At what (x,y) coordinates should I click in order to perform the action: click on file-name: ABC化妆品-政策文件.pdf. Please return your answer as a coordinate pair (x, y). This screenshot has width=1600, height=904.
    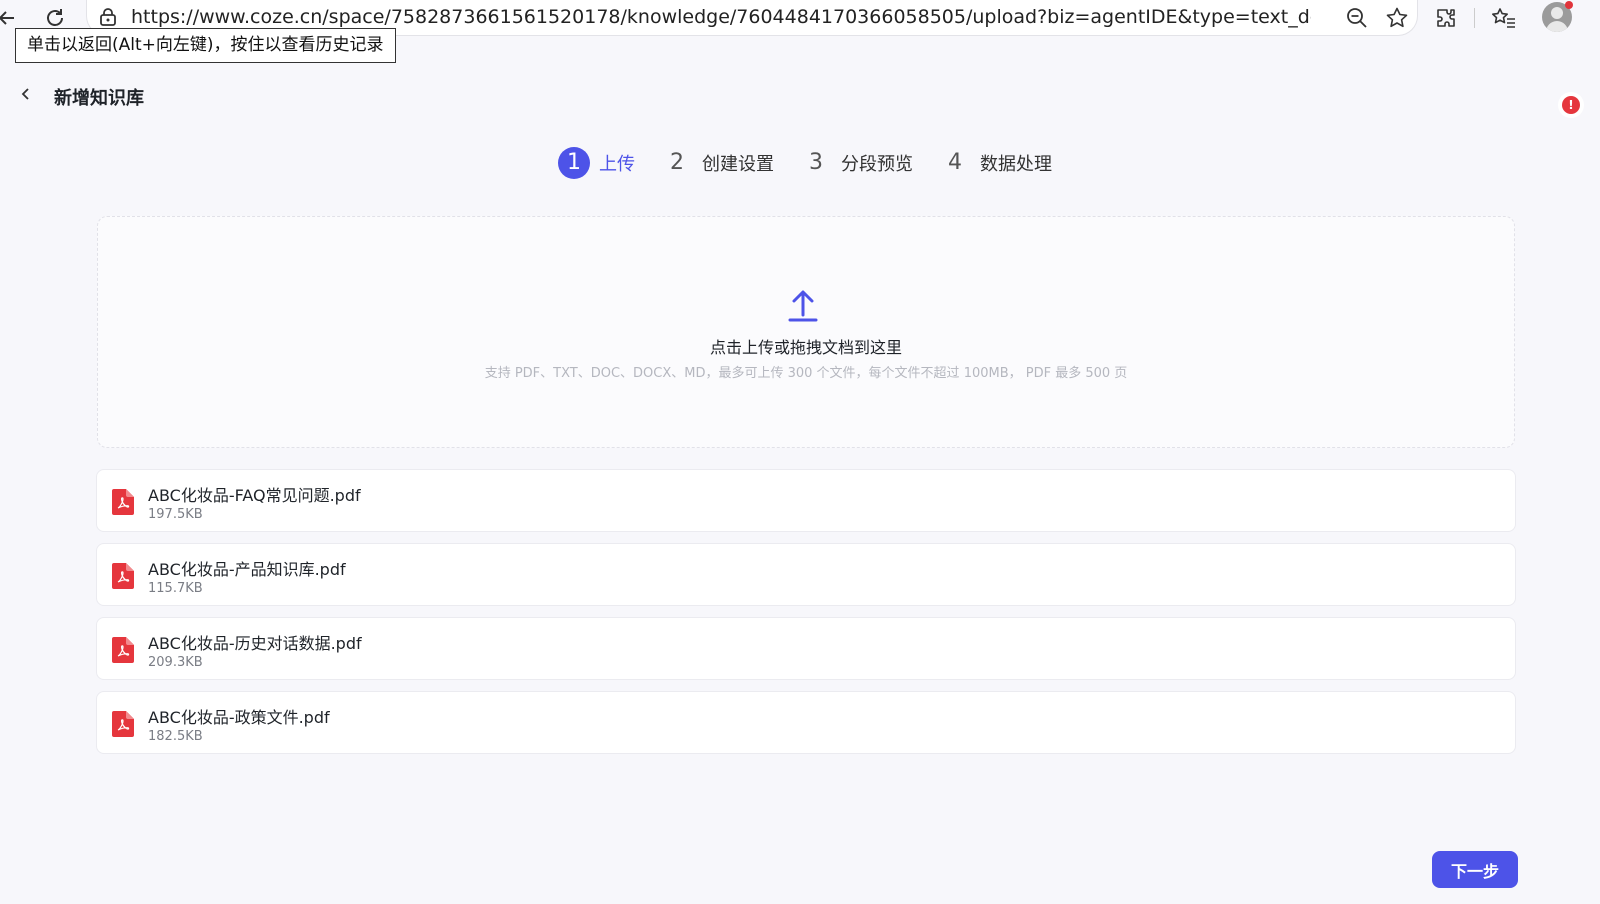
    Looking at the image, I should click on (239, 717).